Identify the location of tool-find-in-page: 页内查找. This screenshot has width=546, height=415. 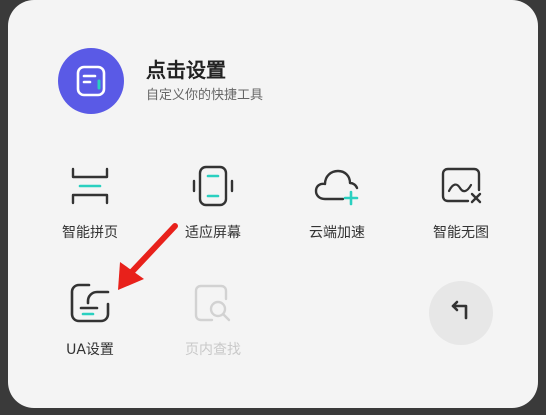
(213, 318).